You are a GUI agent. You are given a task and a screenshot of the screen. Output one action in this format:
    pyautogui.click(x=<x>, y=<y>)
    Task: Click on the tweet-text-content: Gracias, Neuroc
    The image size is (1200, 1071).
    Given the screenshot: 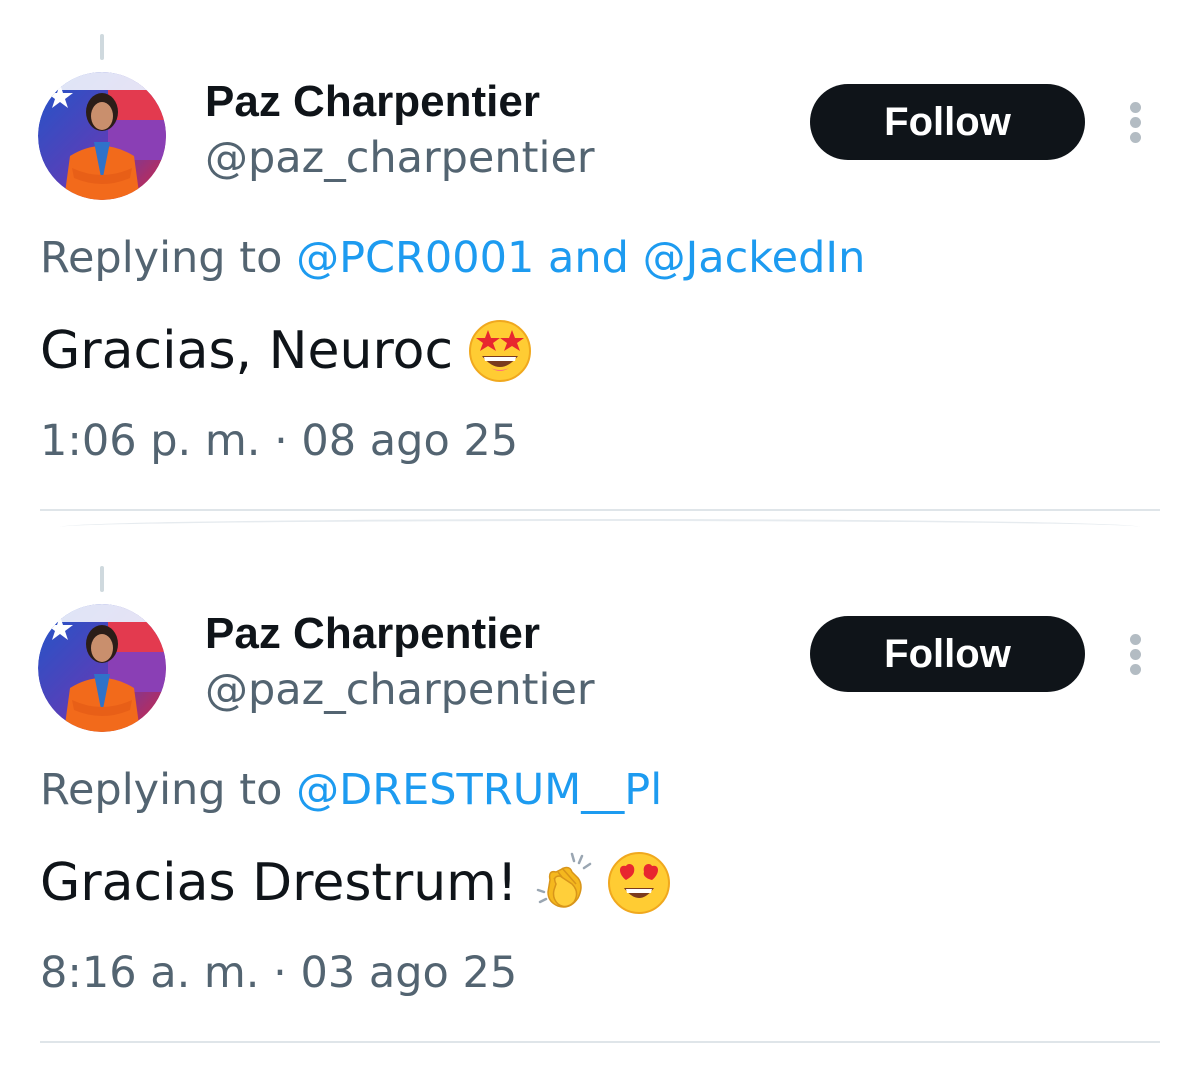 What is the action you would take?
    pyautogui.click(x=247, y=351)
    